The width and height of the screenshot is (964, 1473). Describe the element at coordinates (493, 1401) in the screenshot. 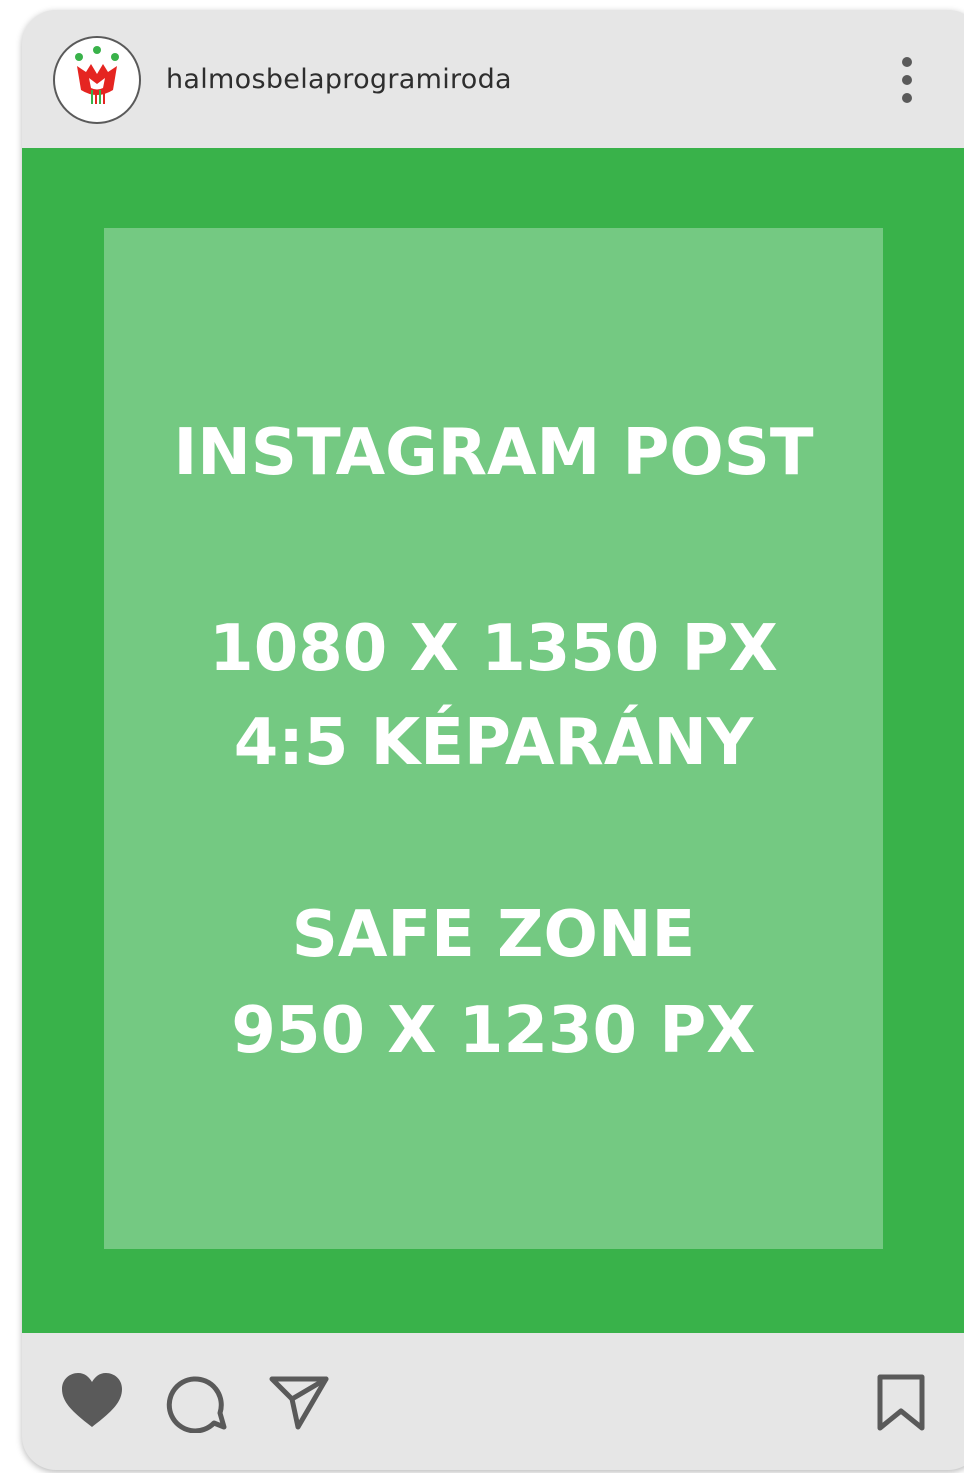

I see `post-actions` at that location.